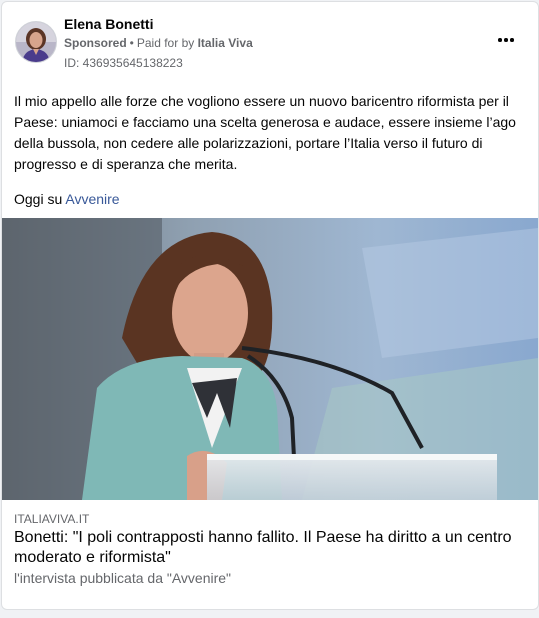  I want to click on source-link: Avvenire, so click(92, 199).